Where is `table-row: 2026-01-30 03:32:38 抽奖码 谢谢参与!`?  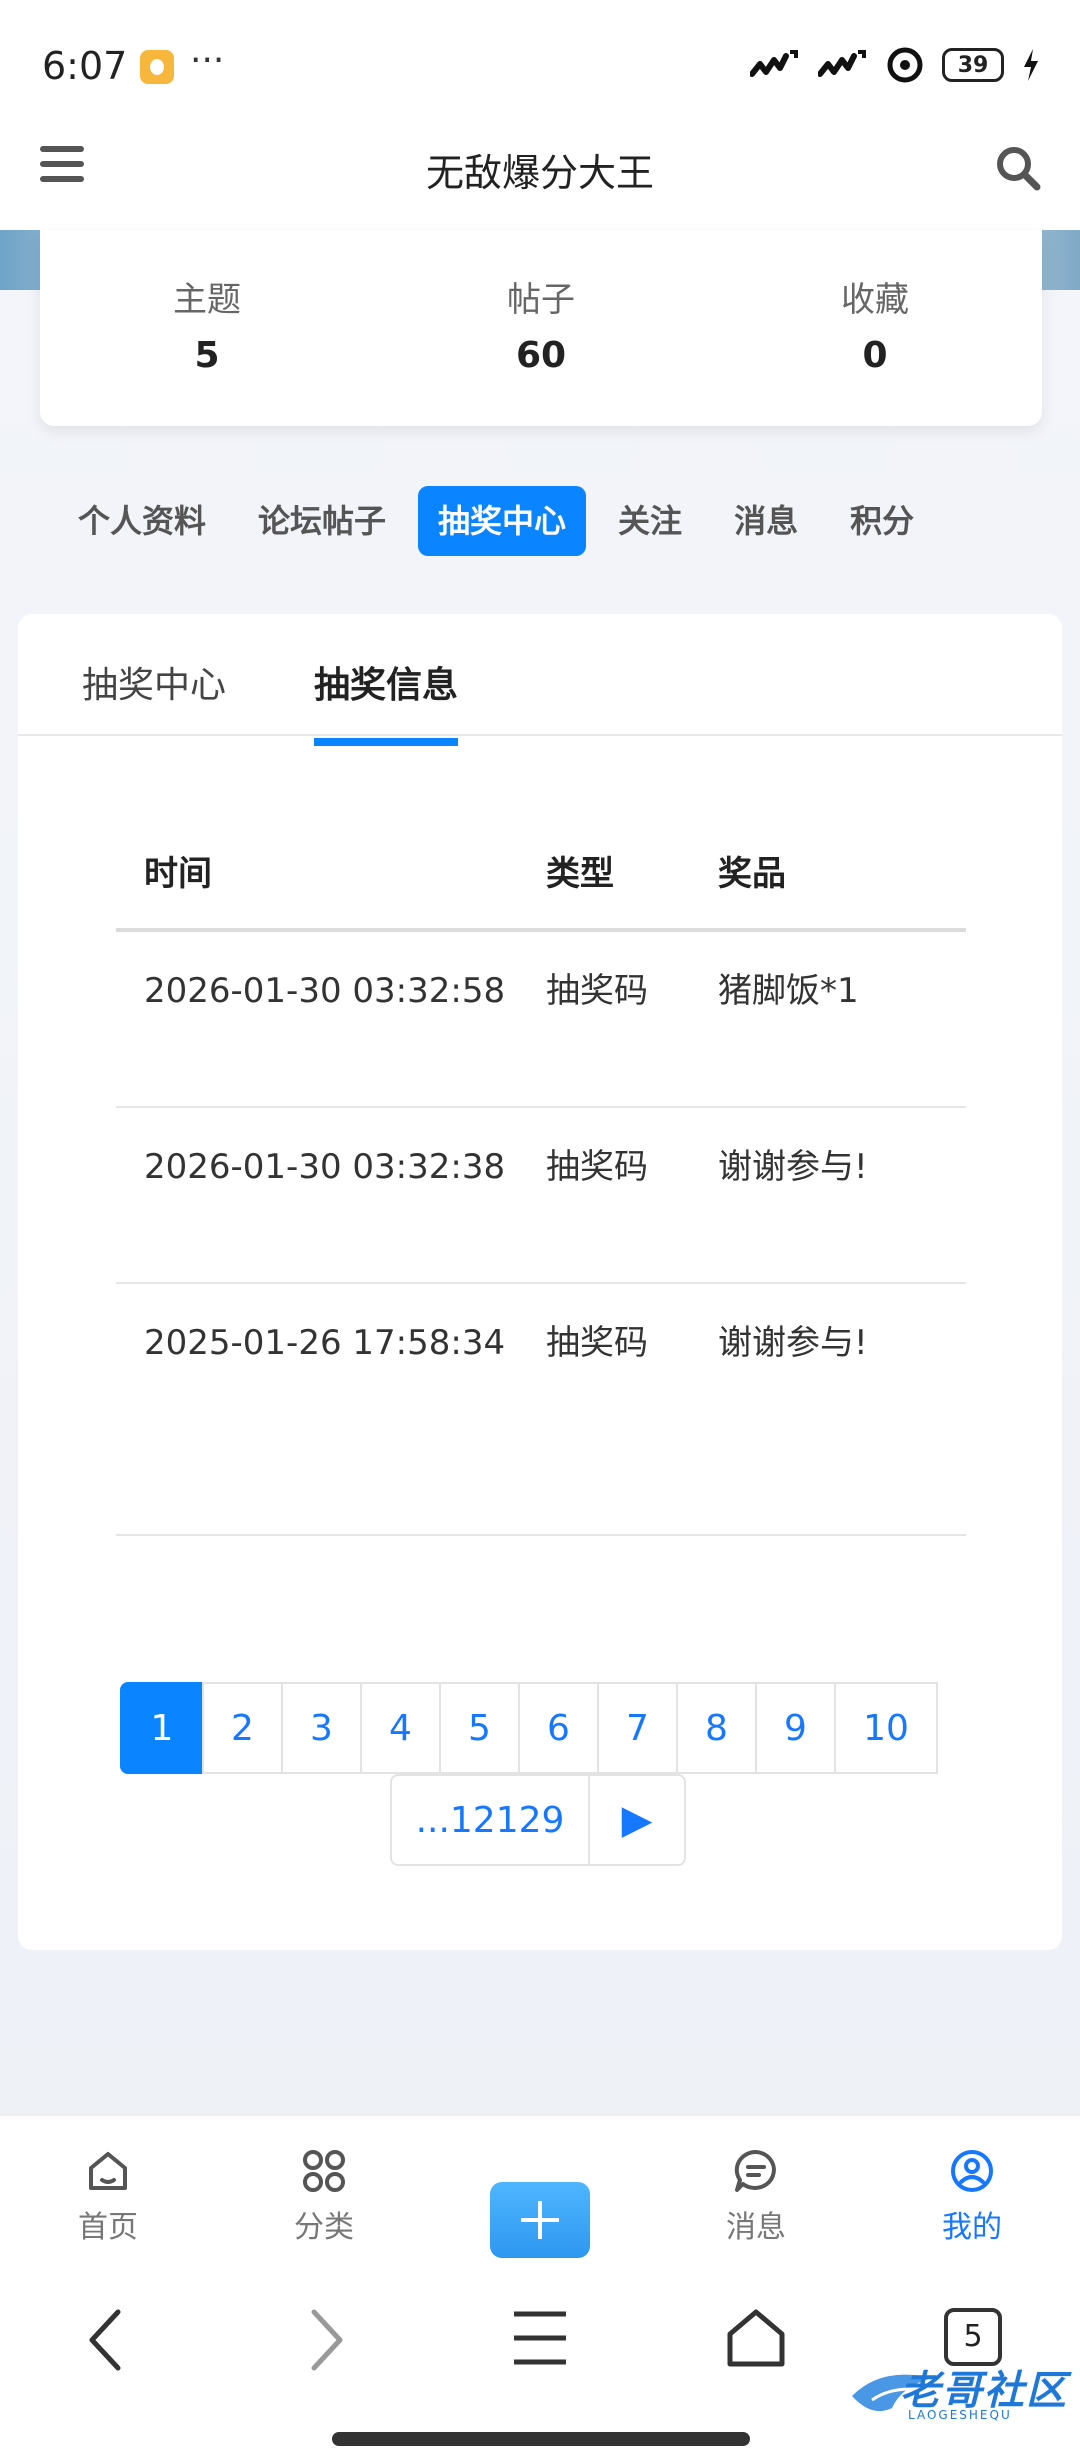
table-row: 2026-01-30 03:32:38 抽奖码 谢谢参与! is located at coordinates (541, 1196).